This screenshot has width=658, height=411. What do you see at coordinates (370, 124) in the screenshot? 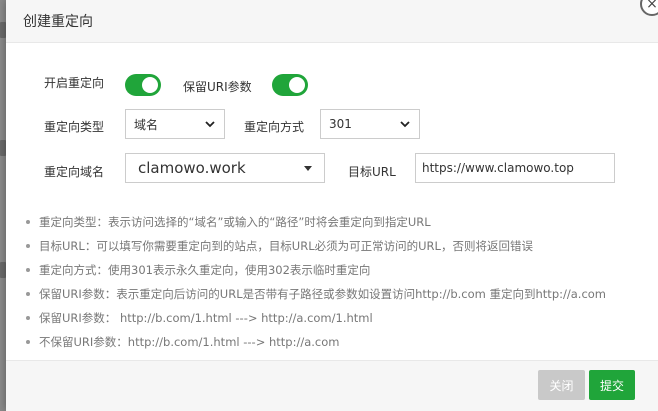
I see `redirect-method-select: 301` at bounding box center [370, 124].